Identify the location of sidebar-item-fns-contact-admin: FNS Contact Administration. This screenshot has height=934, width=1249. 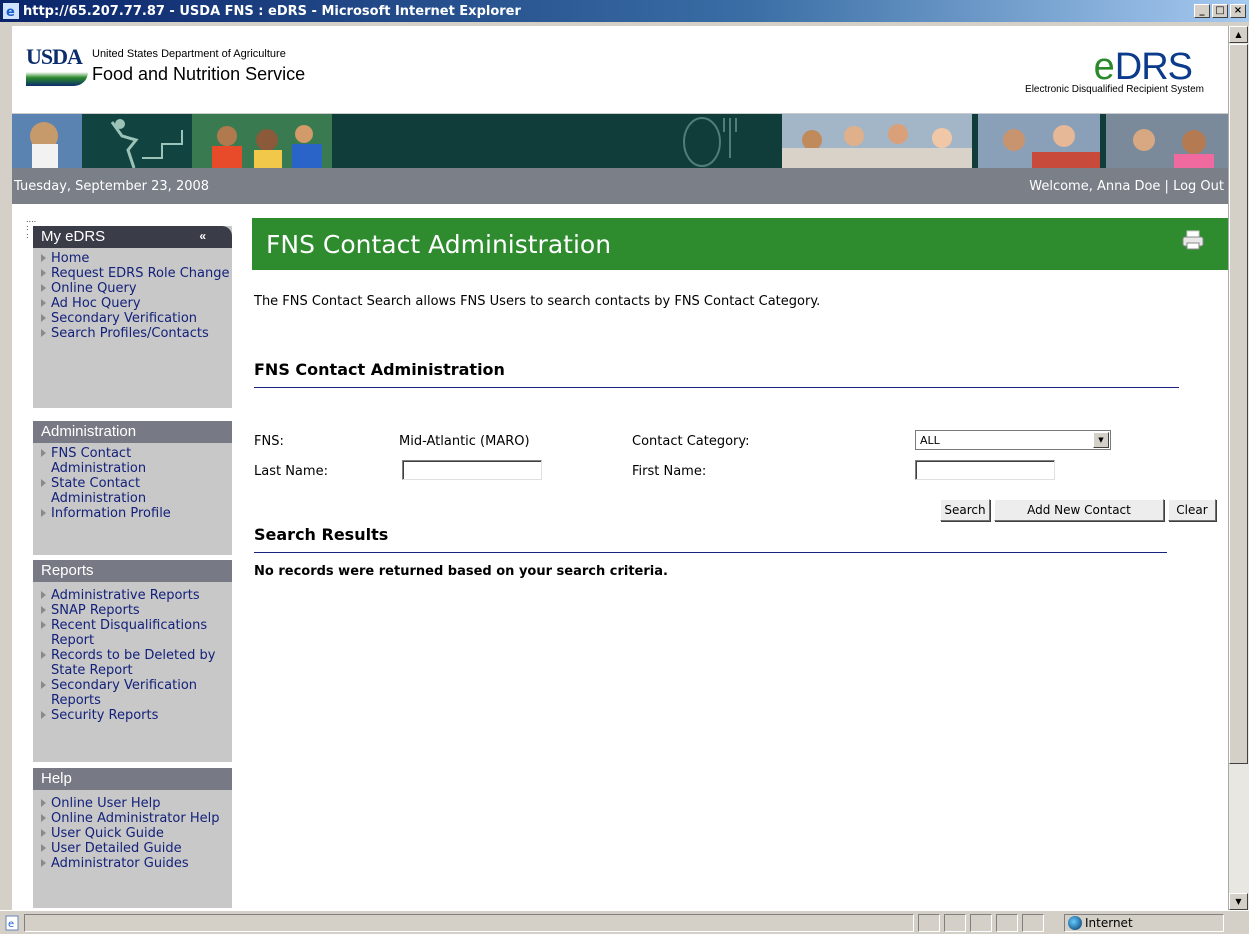
(135, 461).